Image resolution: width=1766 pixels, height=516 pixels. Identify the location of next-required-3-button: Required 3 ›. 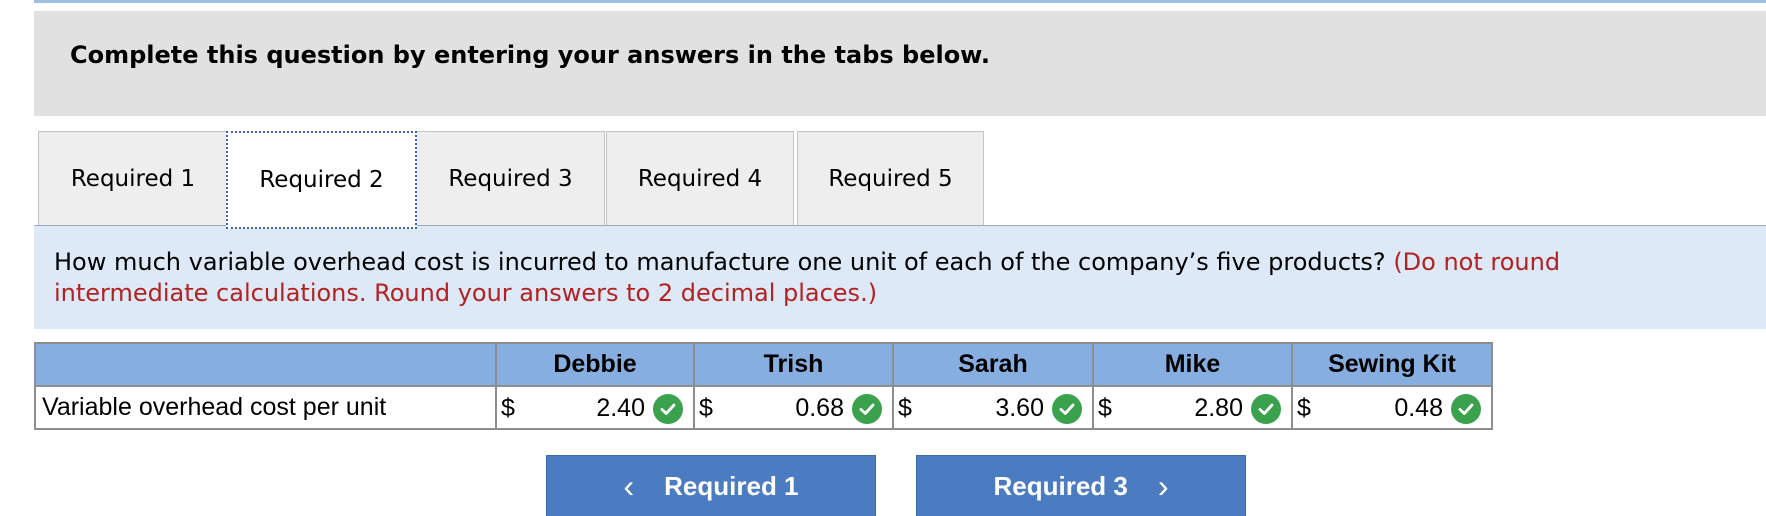
(1081, 485).